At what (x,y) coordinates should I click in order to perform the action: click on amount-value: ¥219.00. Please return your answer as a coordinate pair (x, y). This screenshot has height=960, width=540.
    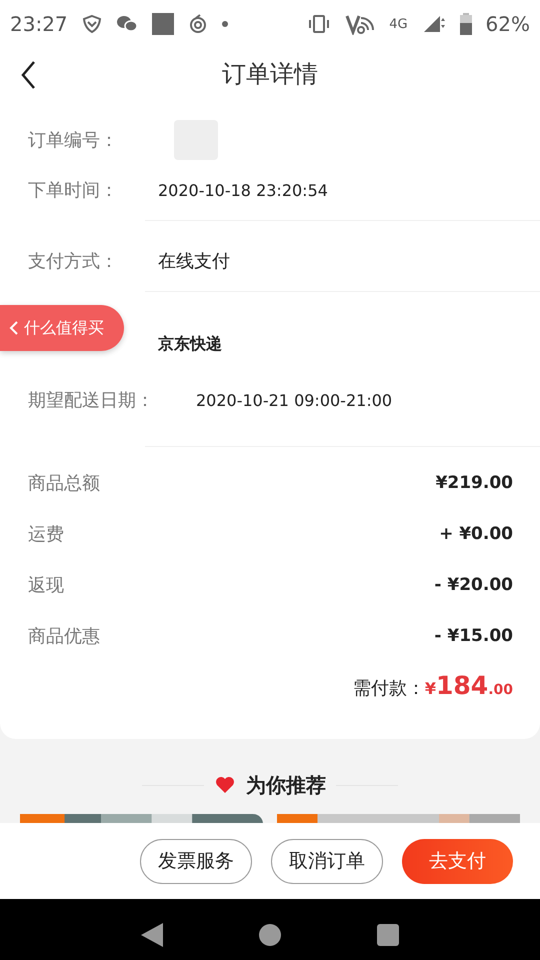
    Looking at the image, I should click on (474, 482).